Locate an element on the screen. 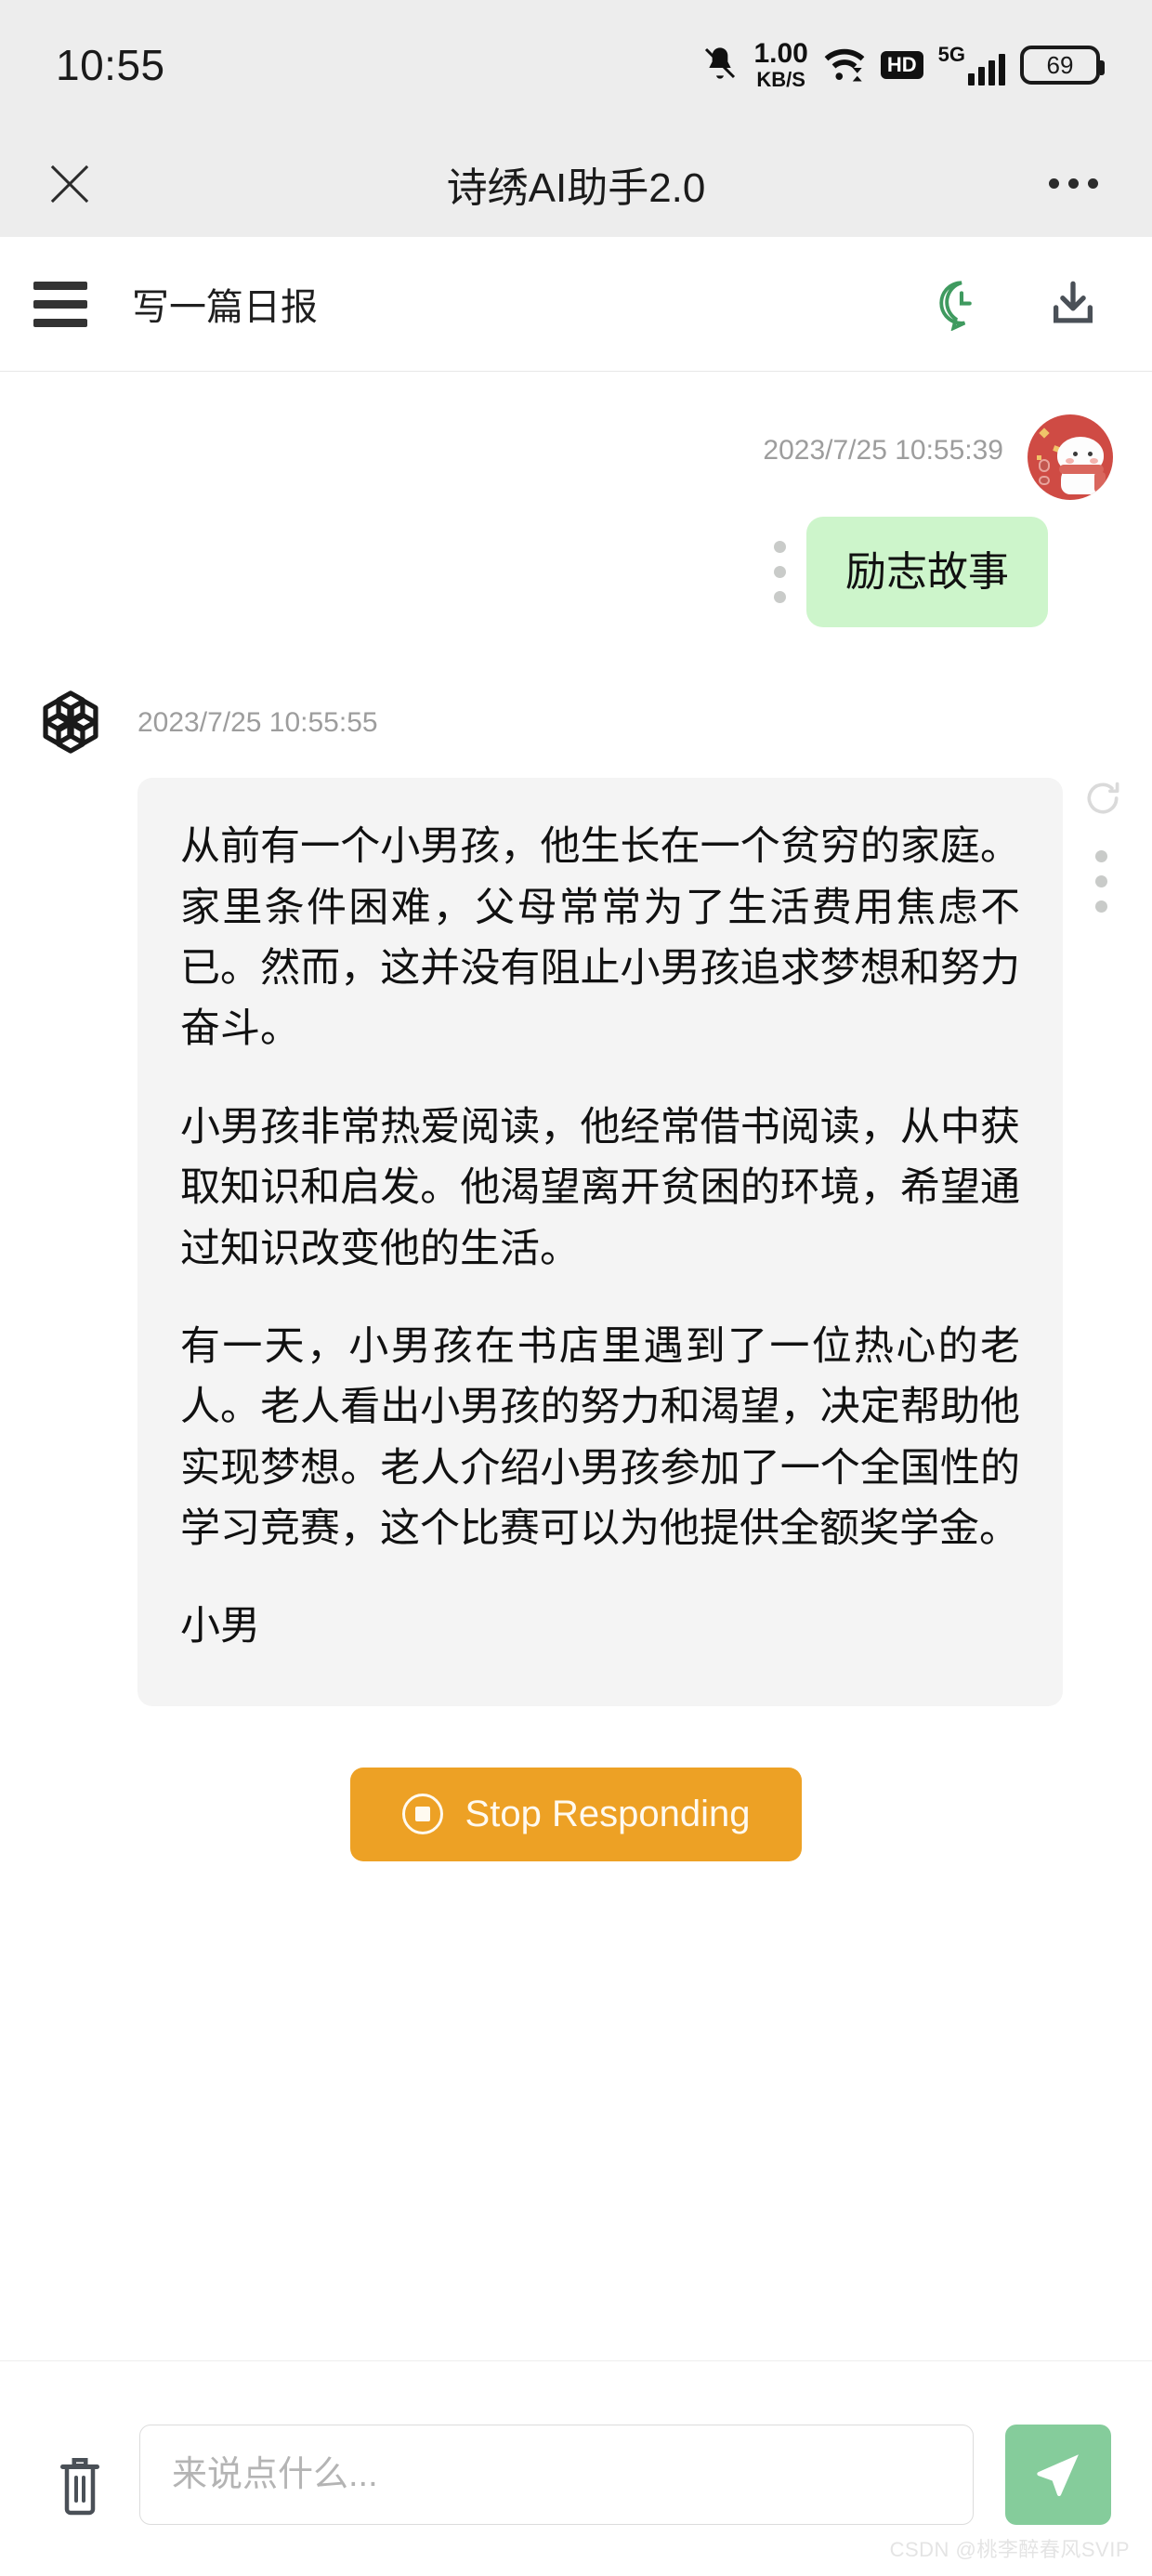 Image resolution: width=1152 pixels, height=2576 pixels. user-message-more-icon is located at coordinates (780, 572).